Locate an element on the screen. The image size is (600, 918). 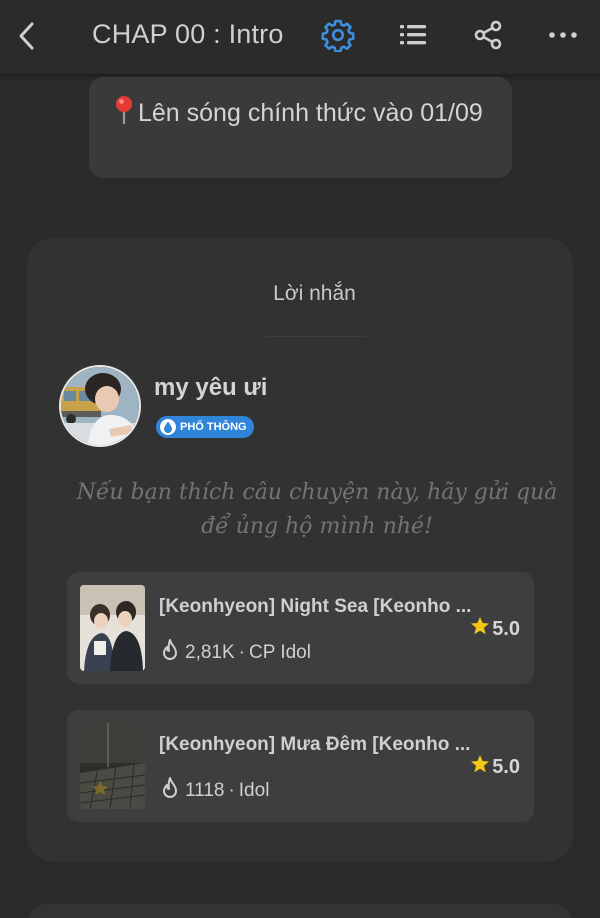
water-drop-icon is located at coordinates (168, 427).